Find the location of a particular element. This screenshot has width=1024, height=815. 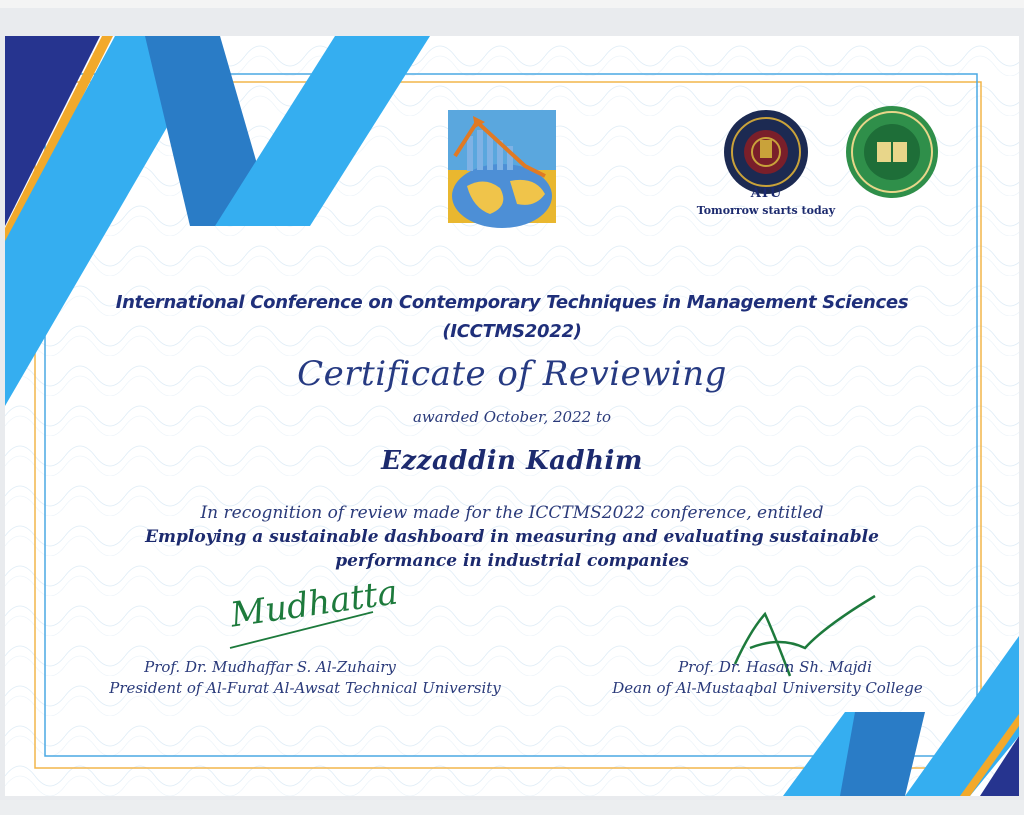

conference-globe-logo is located at coordinates (502, 169).